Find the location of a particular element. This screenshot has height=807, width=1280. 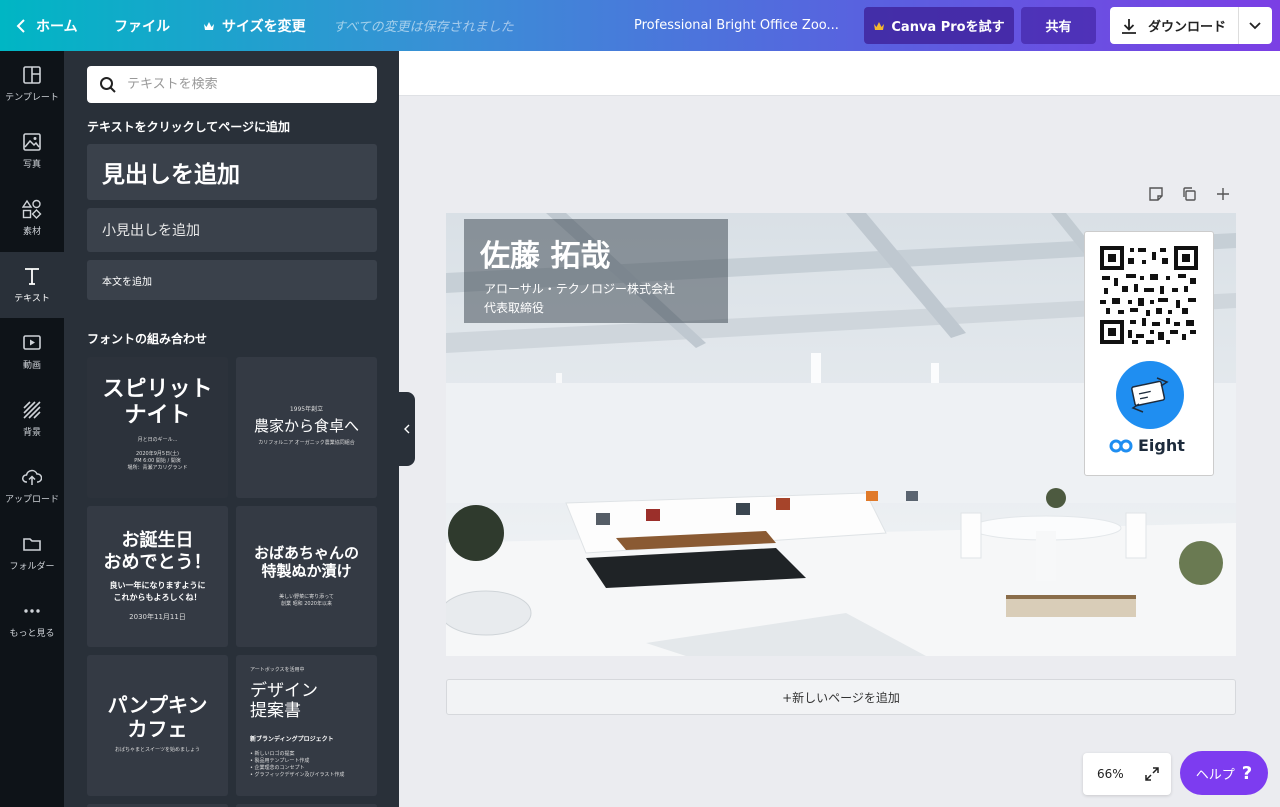

nav-label: テキスト is located at coordinates (32, 299).